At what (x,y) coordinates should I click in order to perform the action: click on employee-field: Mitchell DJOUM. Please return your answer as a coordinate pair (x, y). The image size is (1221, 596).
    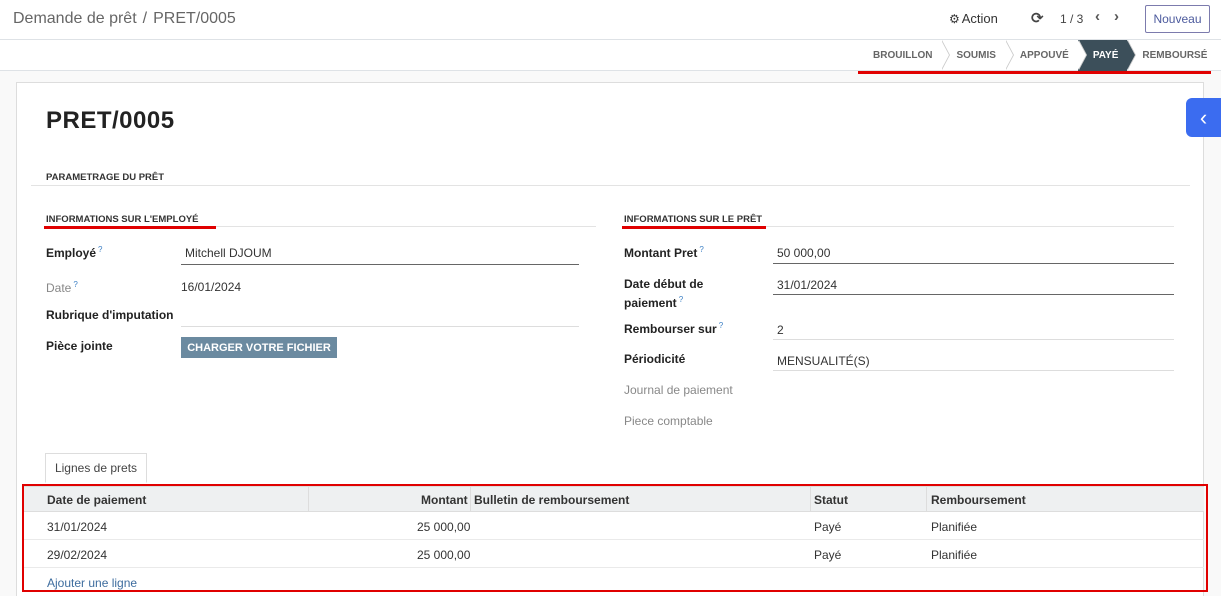
    Looking at the image, I should click on (228, 253).